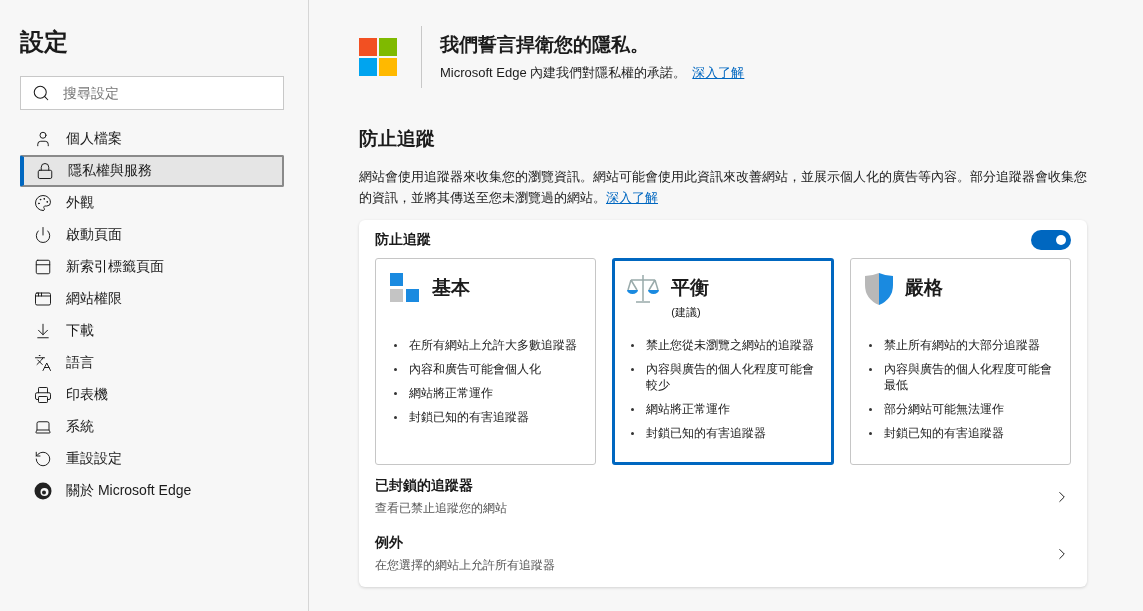 The height and width of the screenshot is (611, 1143). What do you see at coordinates (686, 312) in the screenshot?
I see `card-subtitle: (建議)` at bounding box center [686, 312].